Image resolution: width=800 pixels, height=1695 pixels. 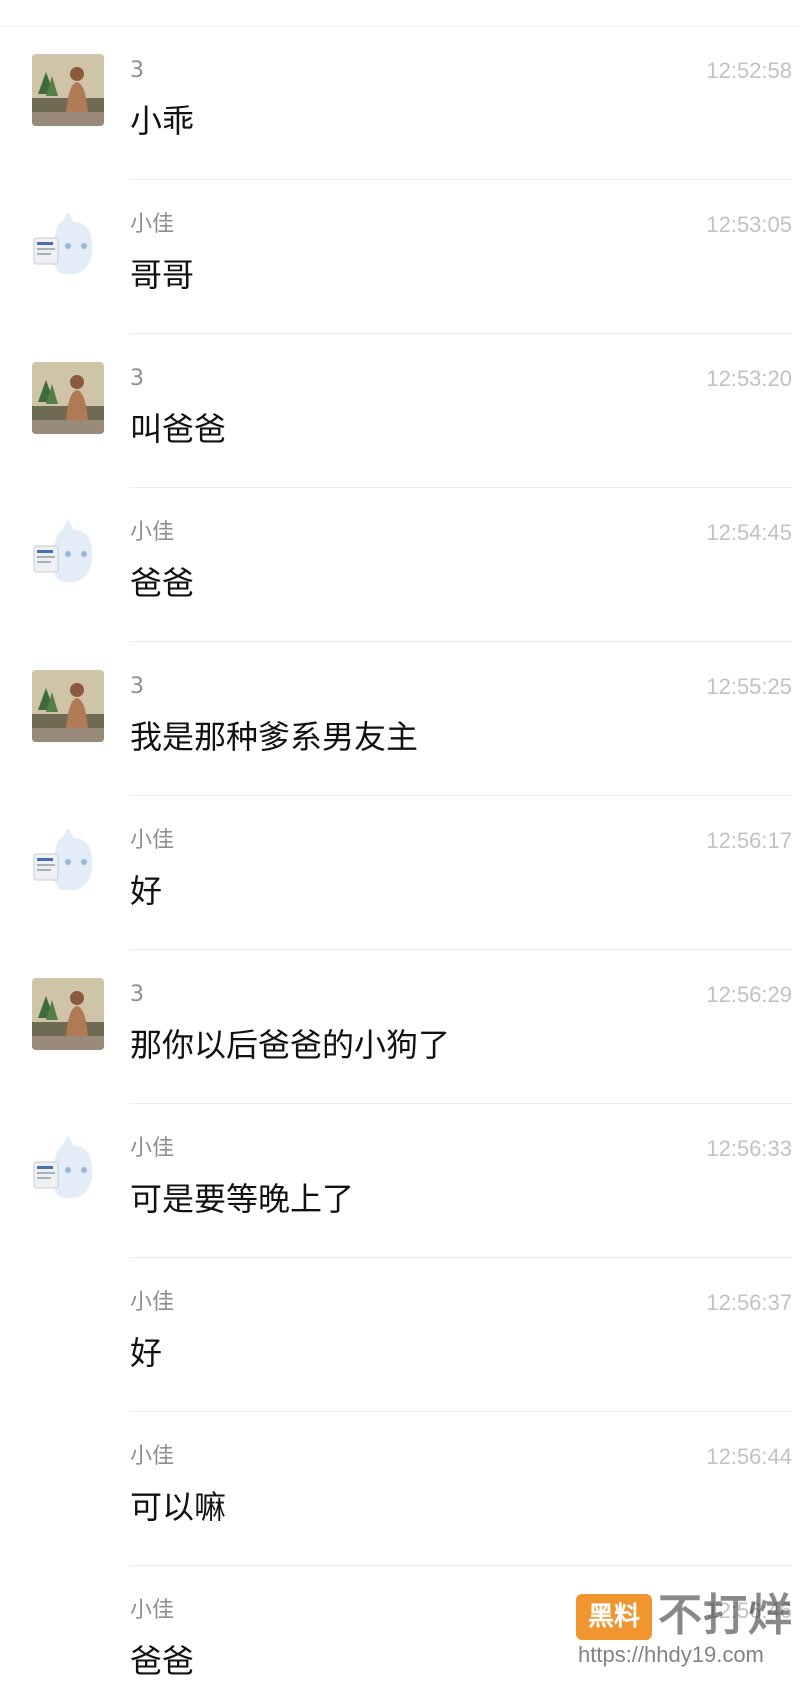 I want to click on chat-message: 小佳 12:56:33 可是要等晚上了, so click(x=400, y=1181).